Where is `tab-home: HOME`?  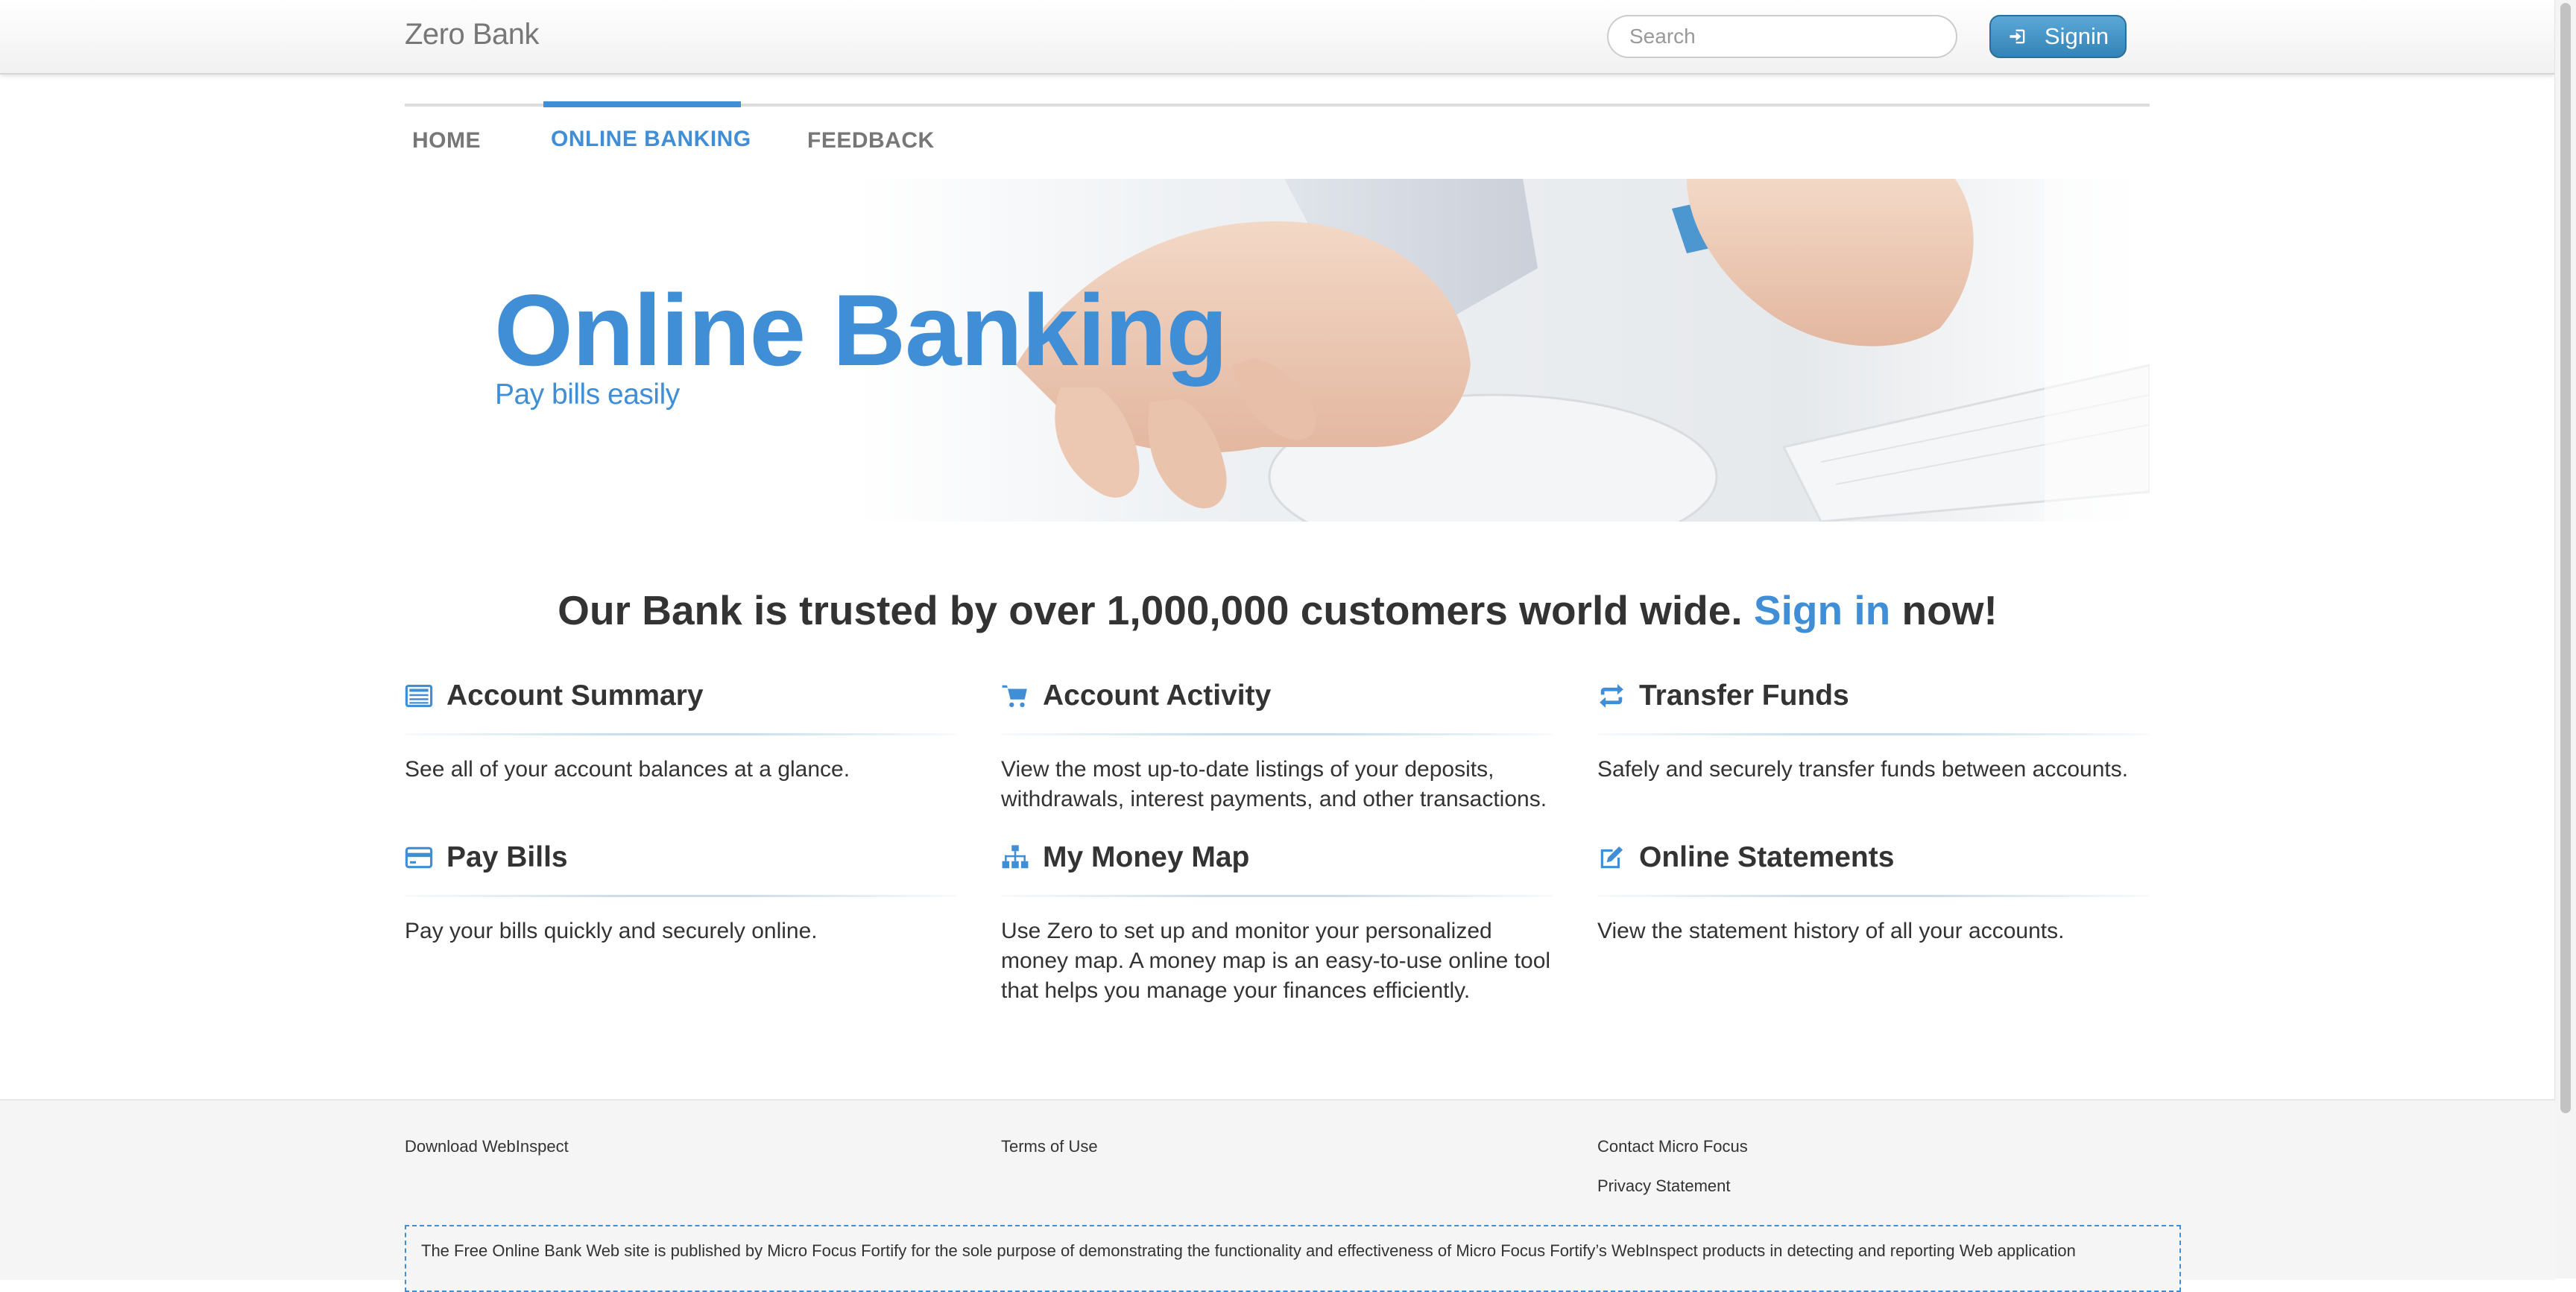
tab-home: HOME is located at coordinates (446, 140).